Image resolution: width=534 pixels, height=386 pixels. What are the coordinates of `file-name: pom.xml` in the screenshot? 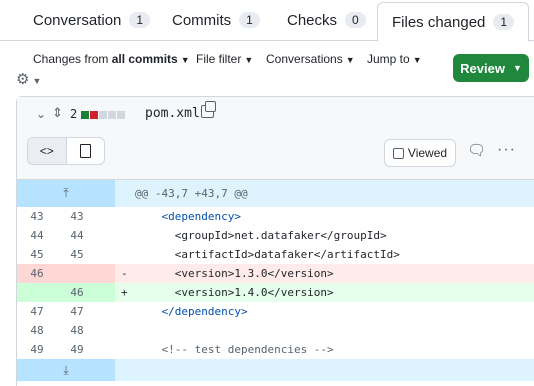 It's located at (172, 113).